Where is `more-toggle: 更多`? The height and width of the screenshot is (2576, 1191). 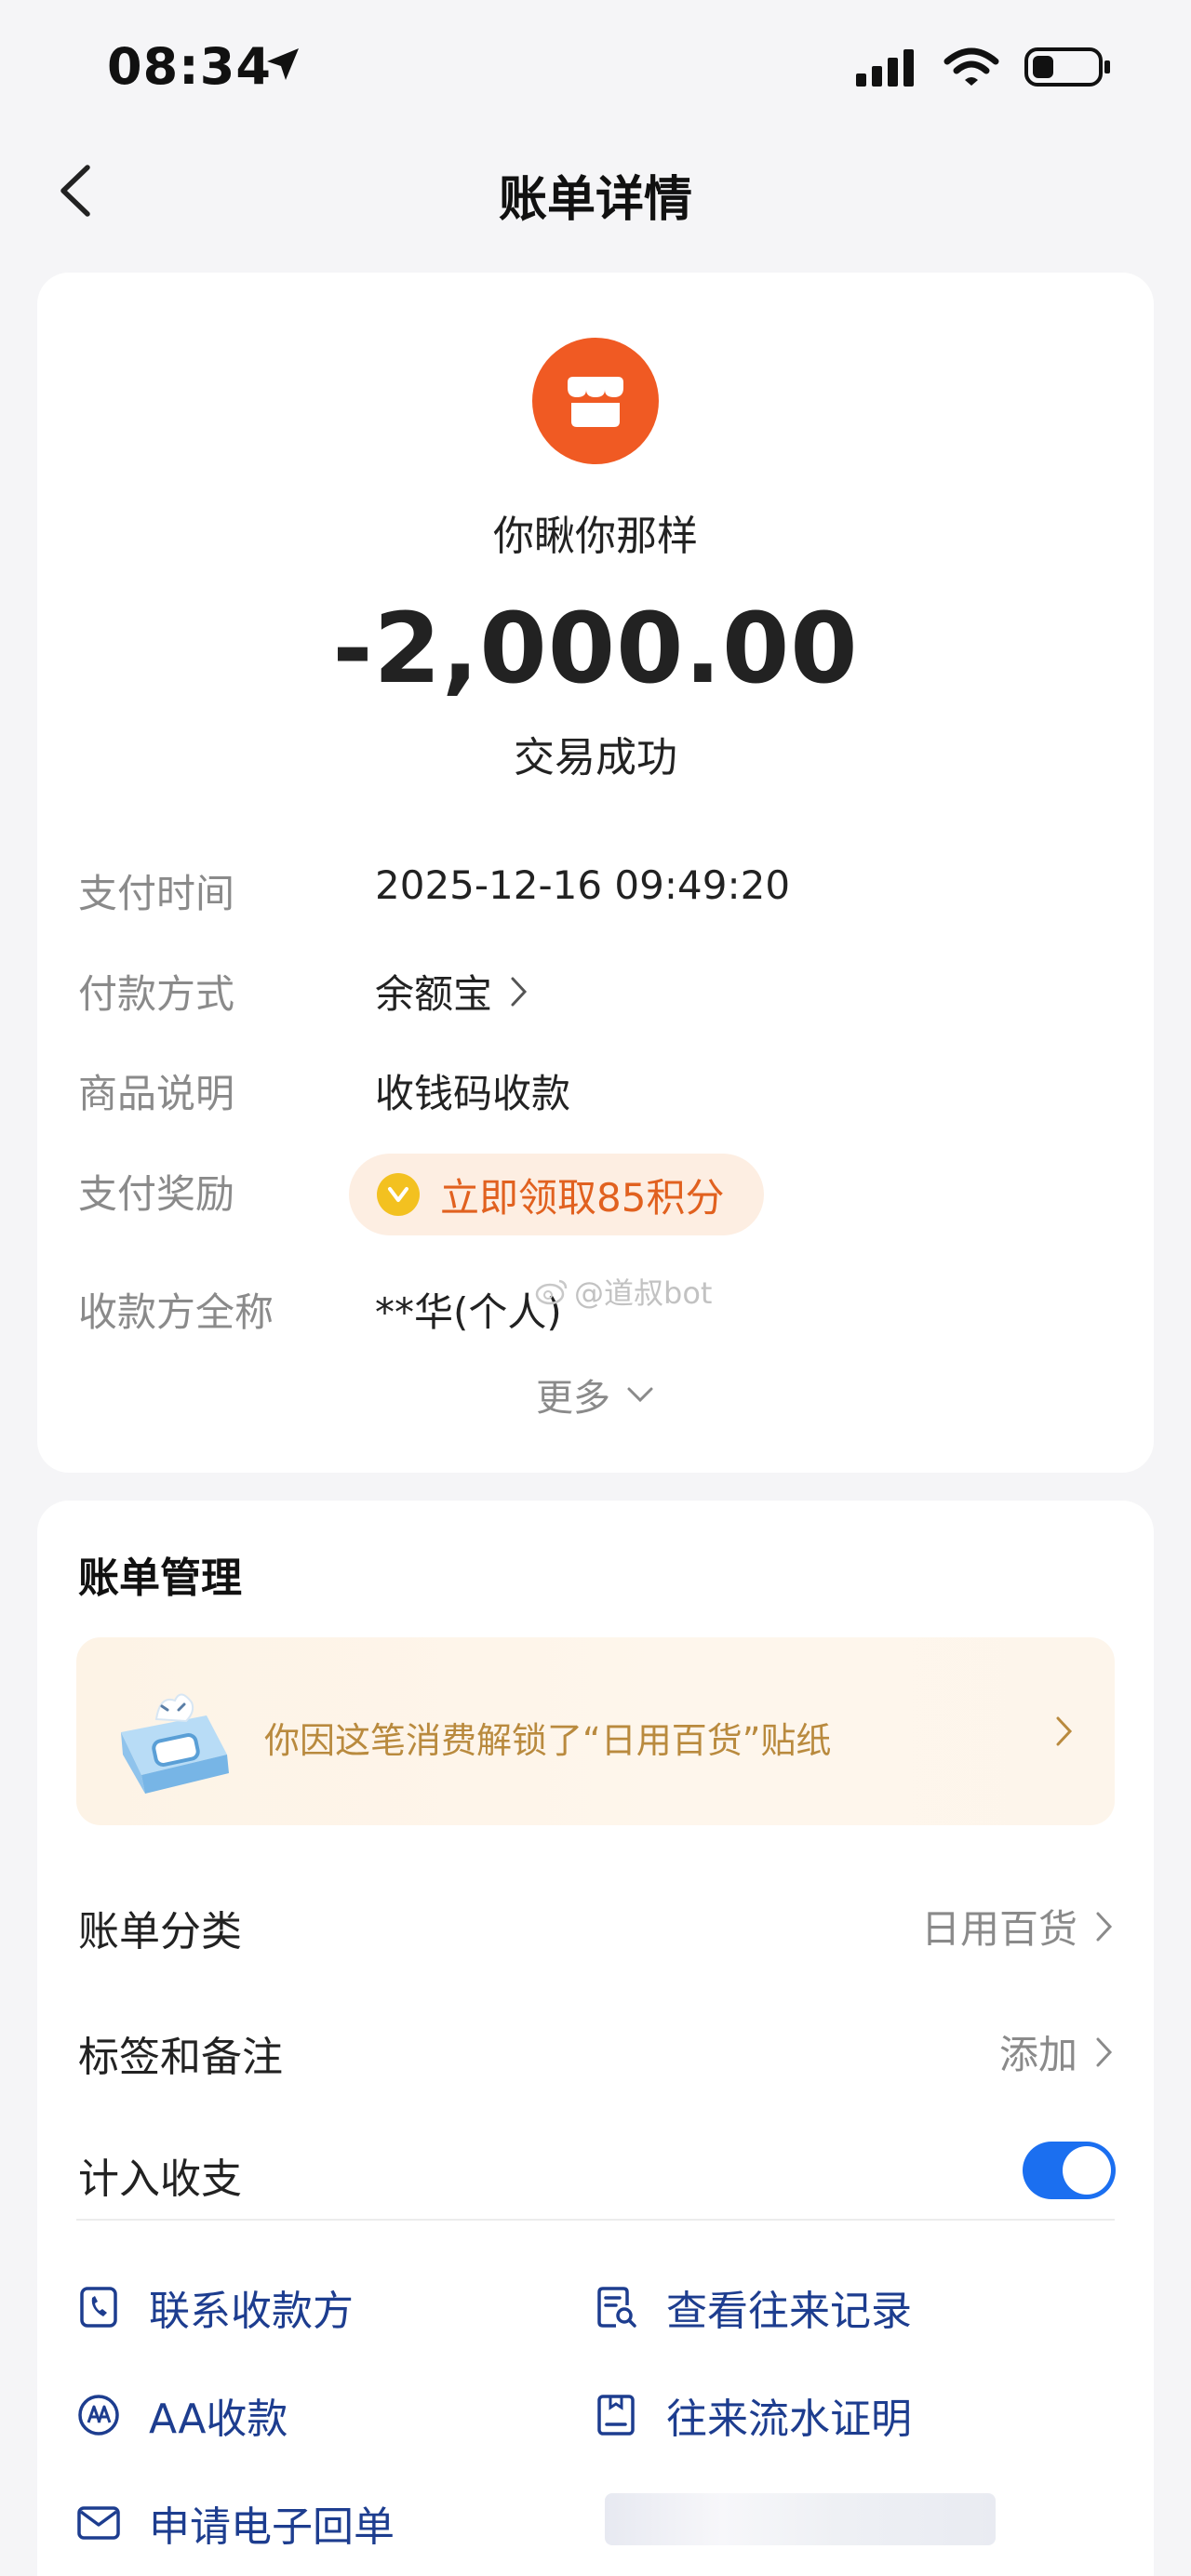 more-toggle: 更多 is located at coordinates (595, 1394).